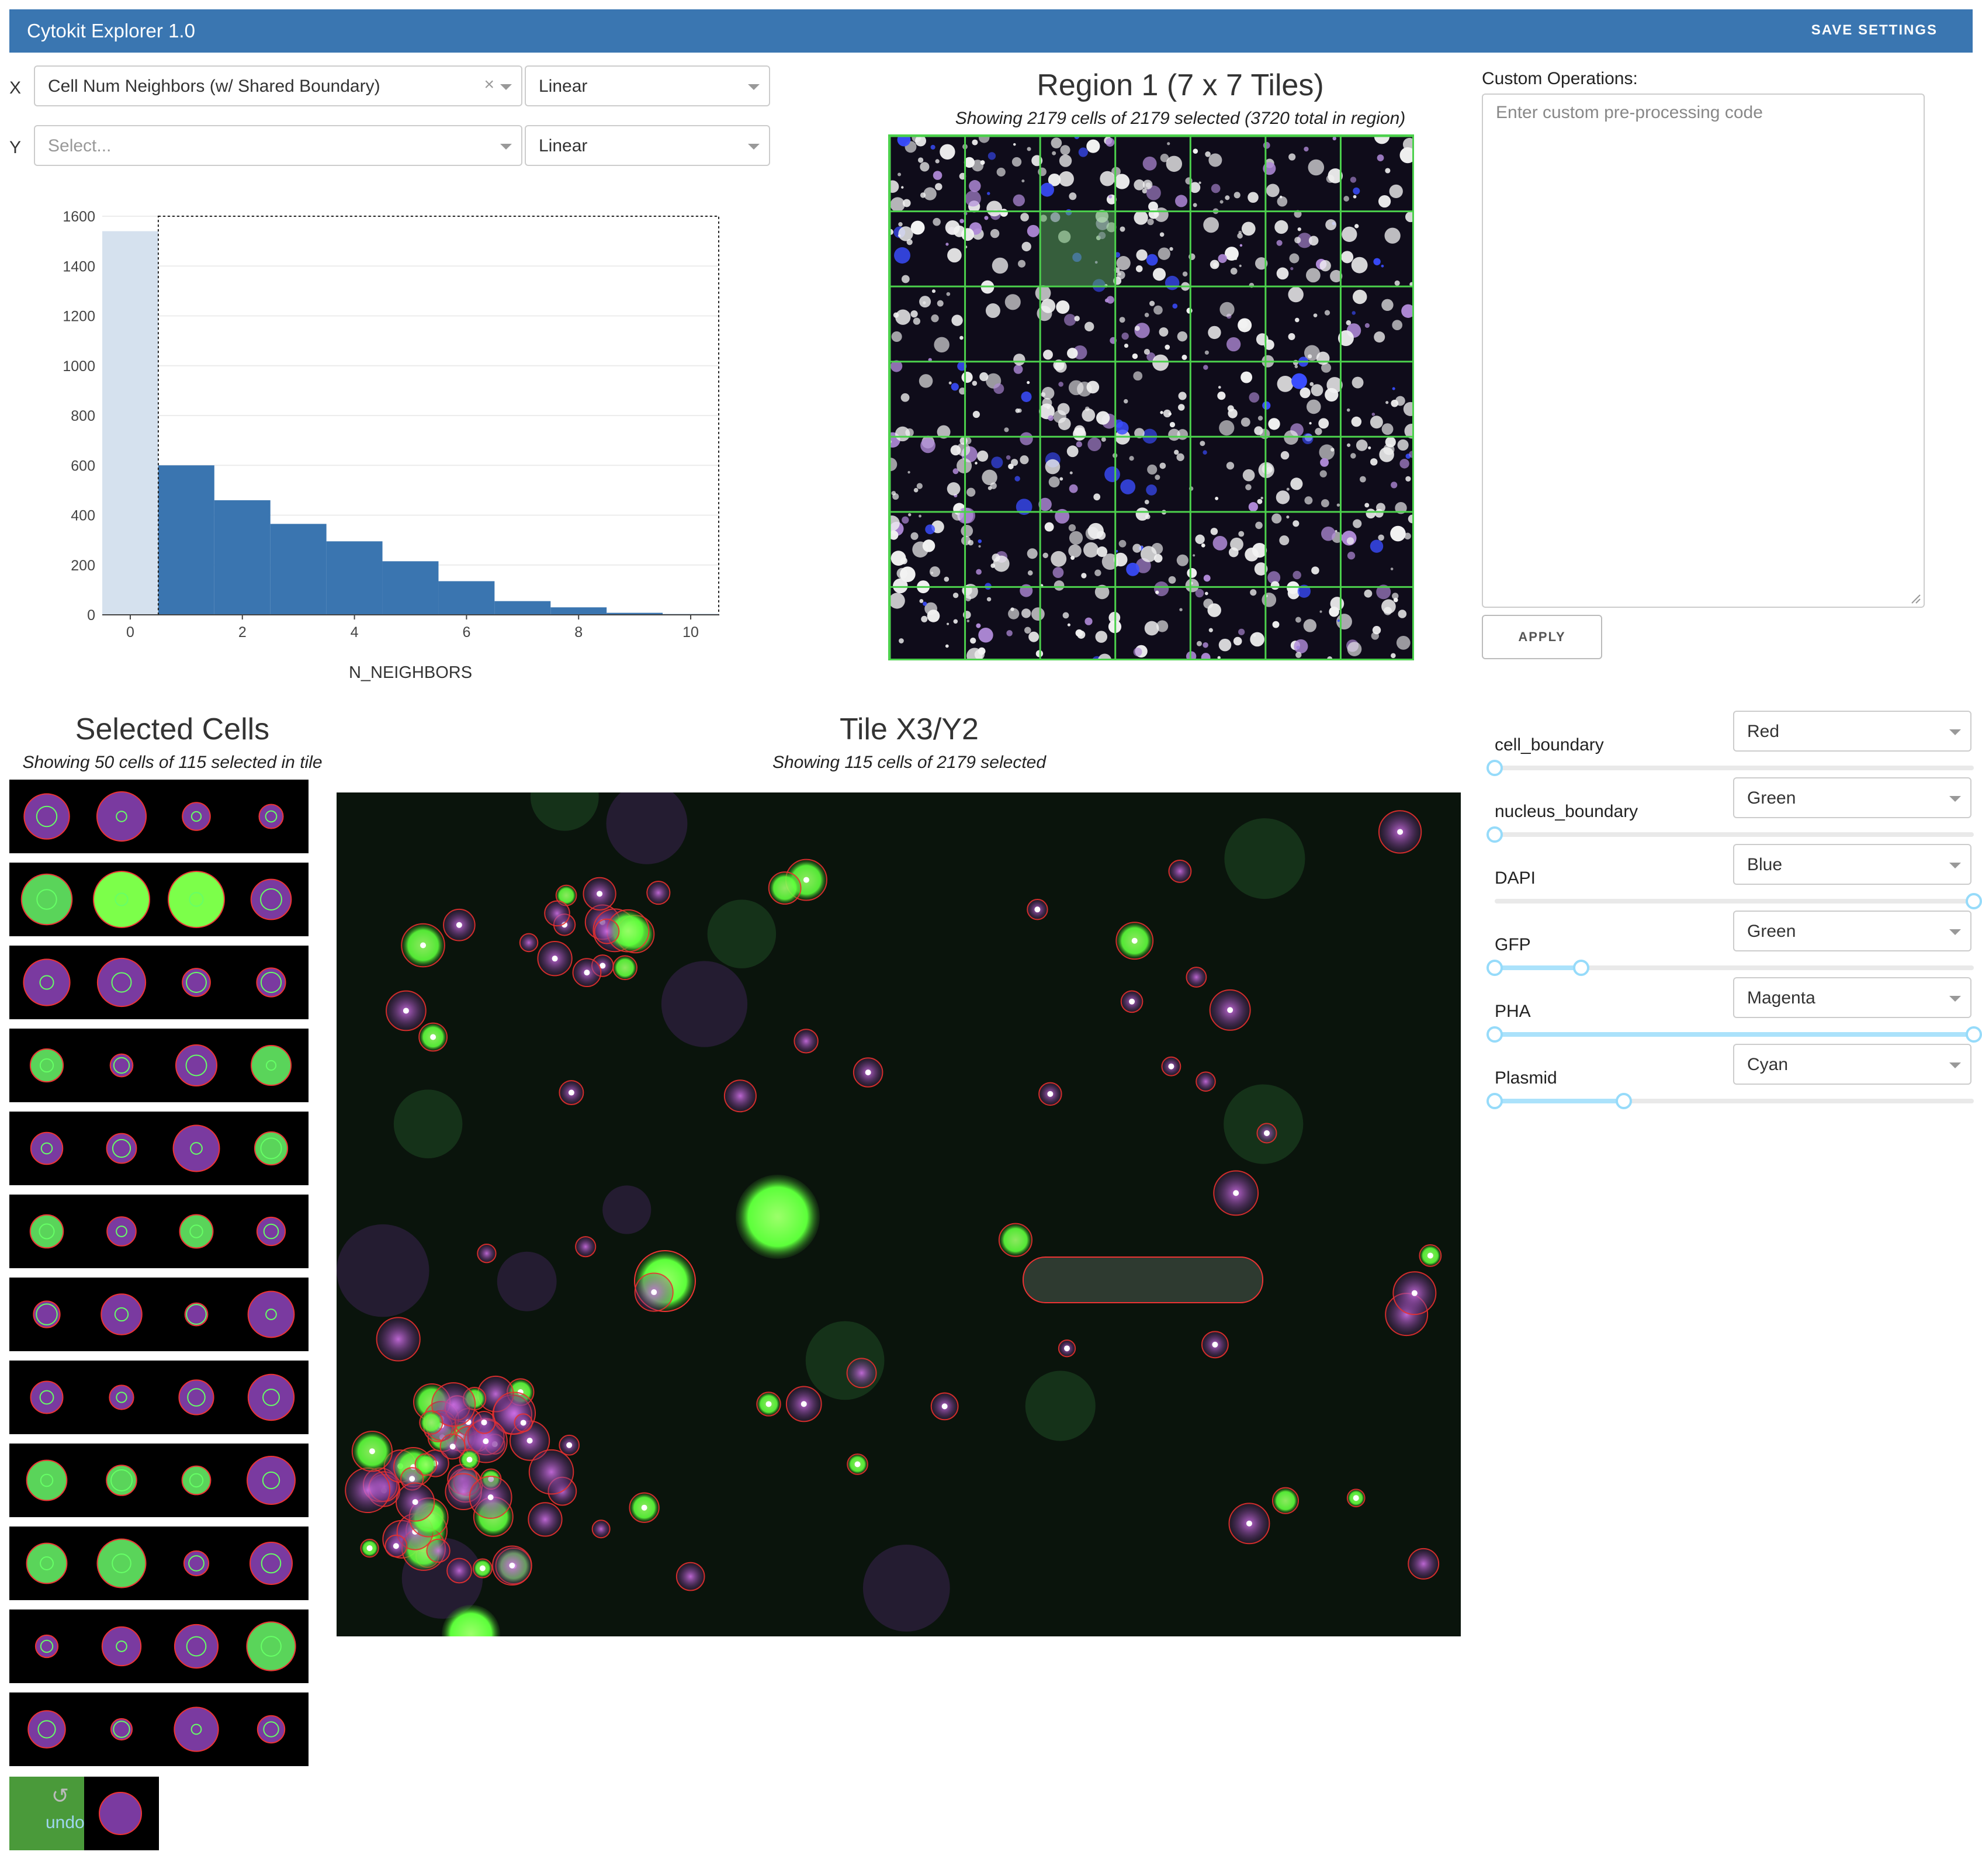 Image resolution: width=1982 pixels, height=1876 pixels. What do you see at coordinates (1852, 864) in the screenshot?
I see `channel-color-select: Blue` at bounding box center [1852, 864].